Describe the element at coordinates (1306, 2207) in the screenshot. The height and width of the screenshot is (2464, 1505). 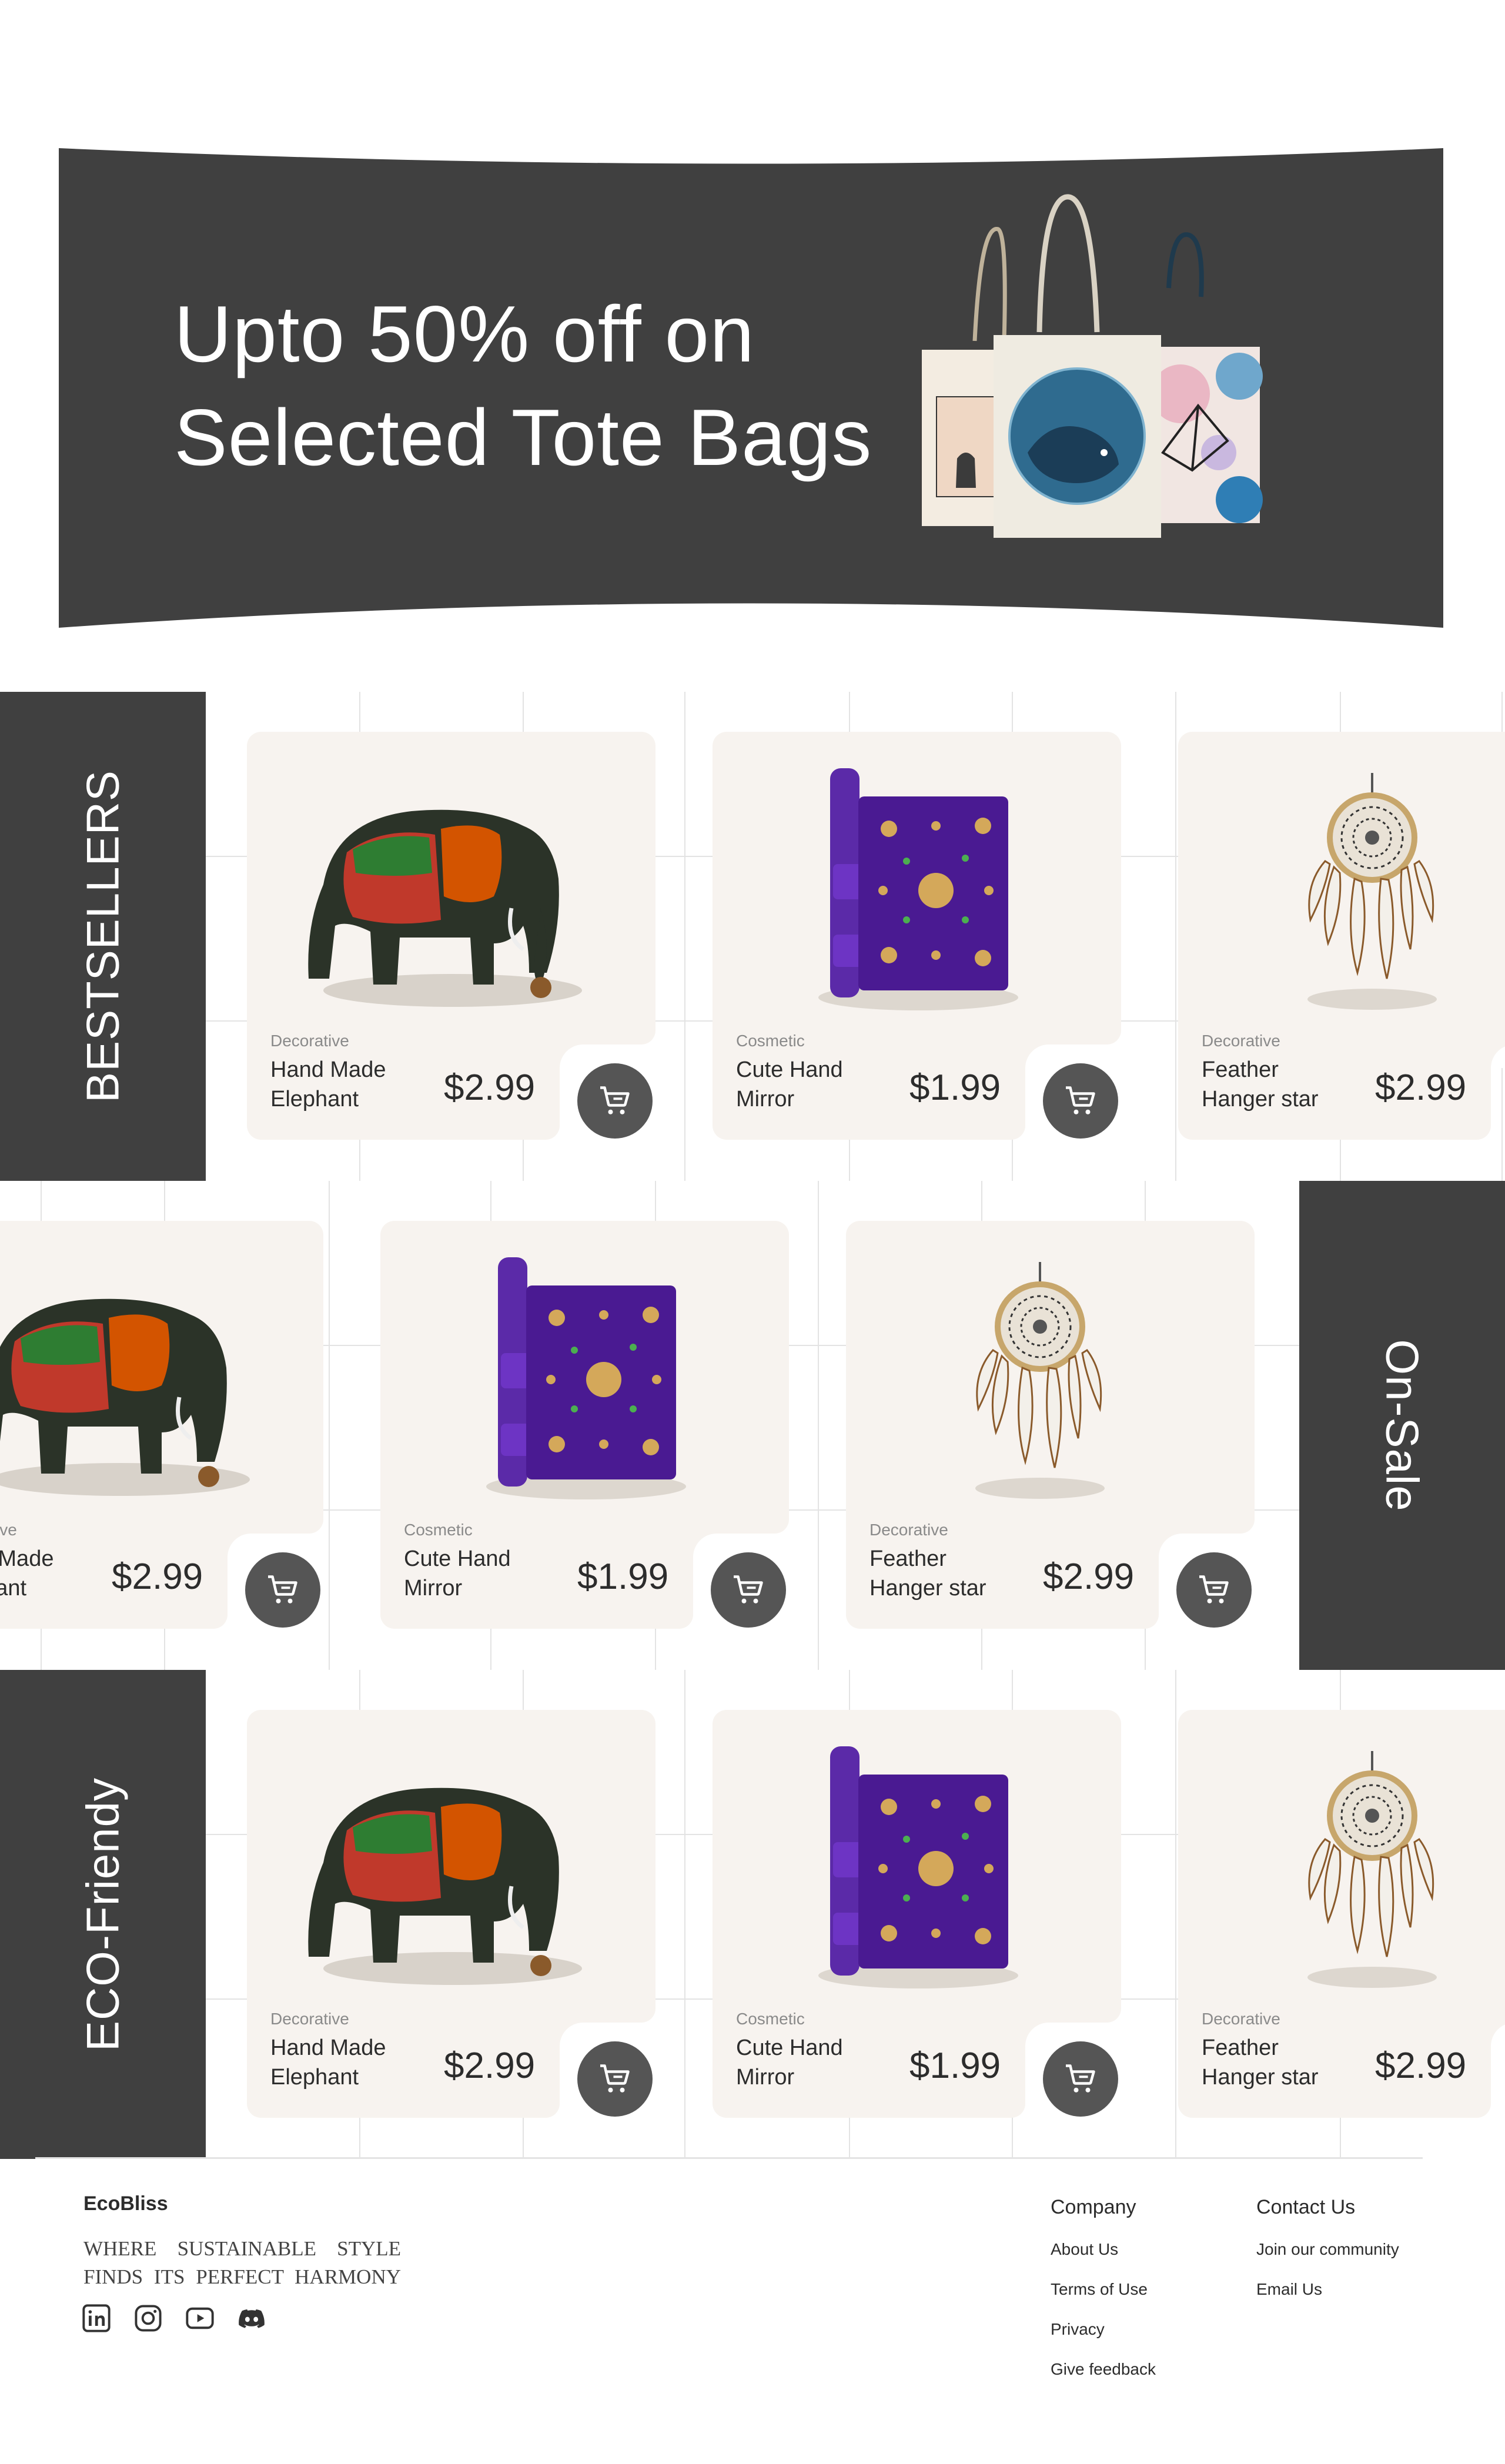
I see `footer-contact-title: Contact Us` at that location.